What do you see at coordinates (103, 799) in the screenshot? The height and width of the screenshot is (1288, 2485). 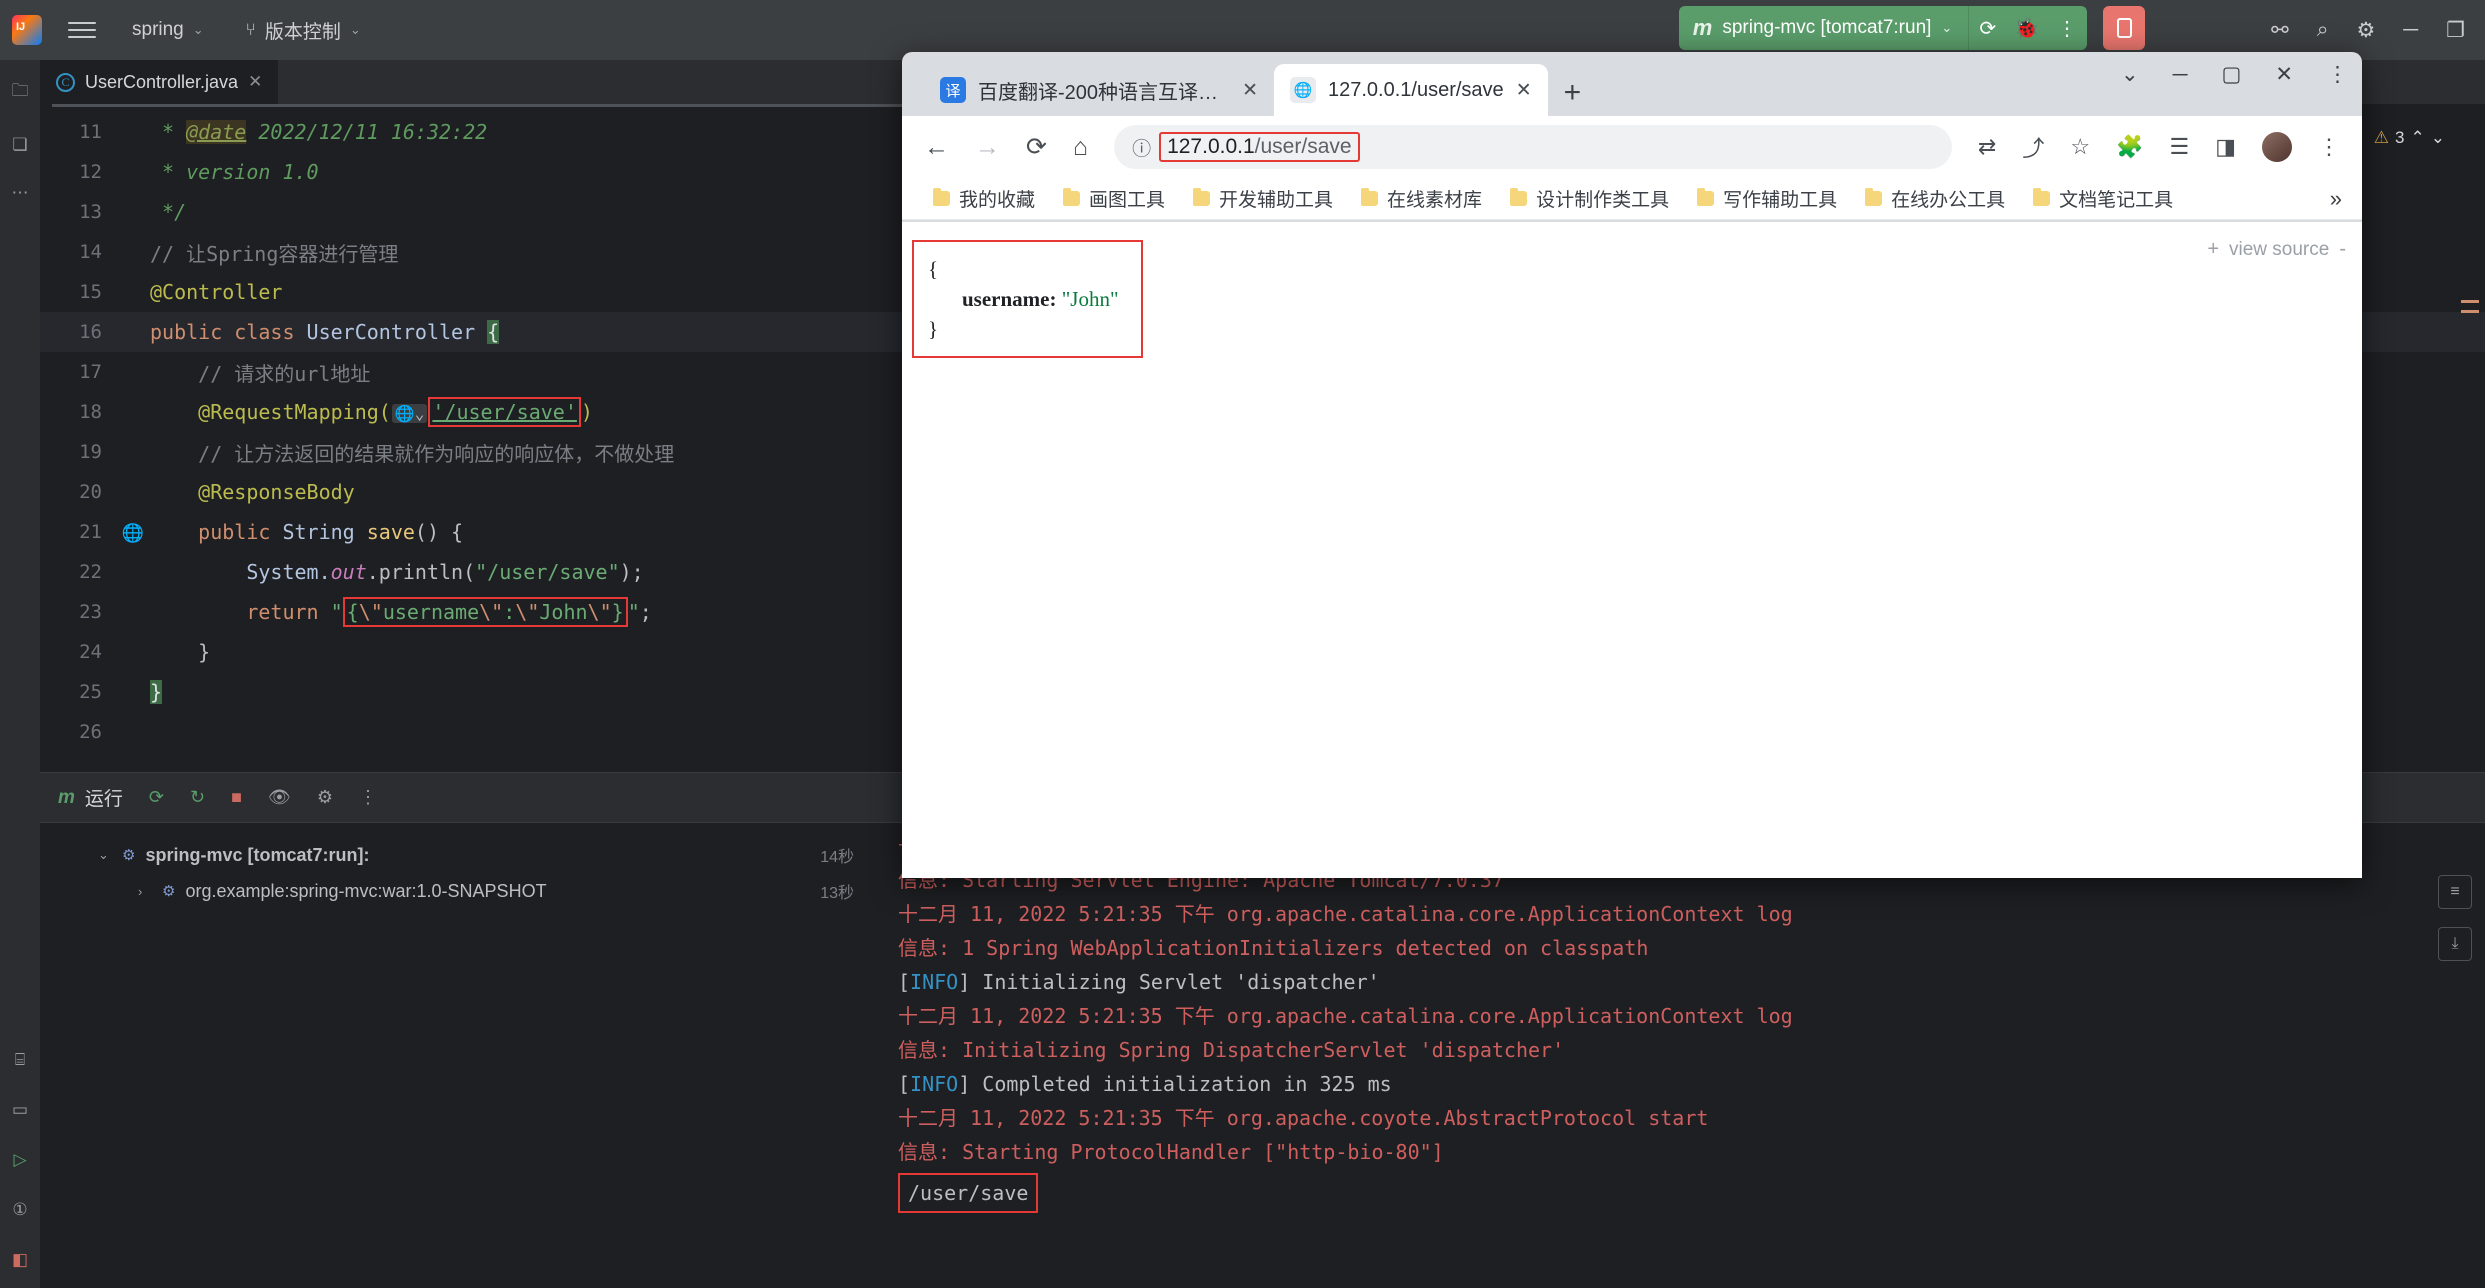 I see `run-panel-title-label: 运行` at bounding box center [103, 799].